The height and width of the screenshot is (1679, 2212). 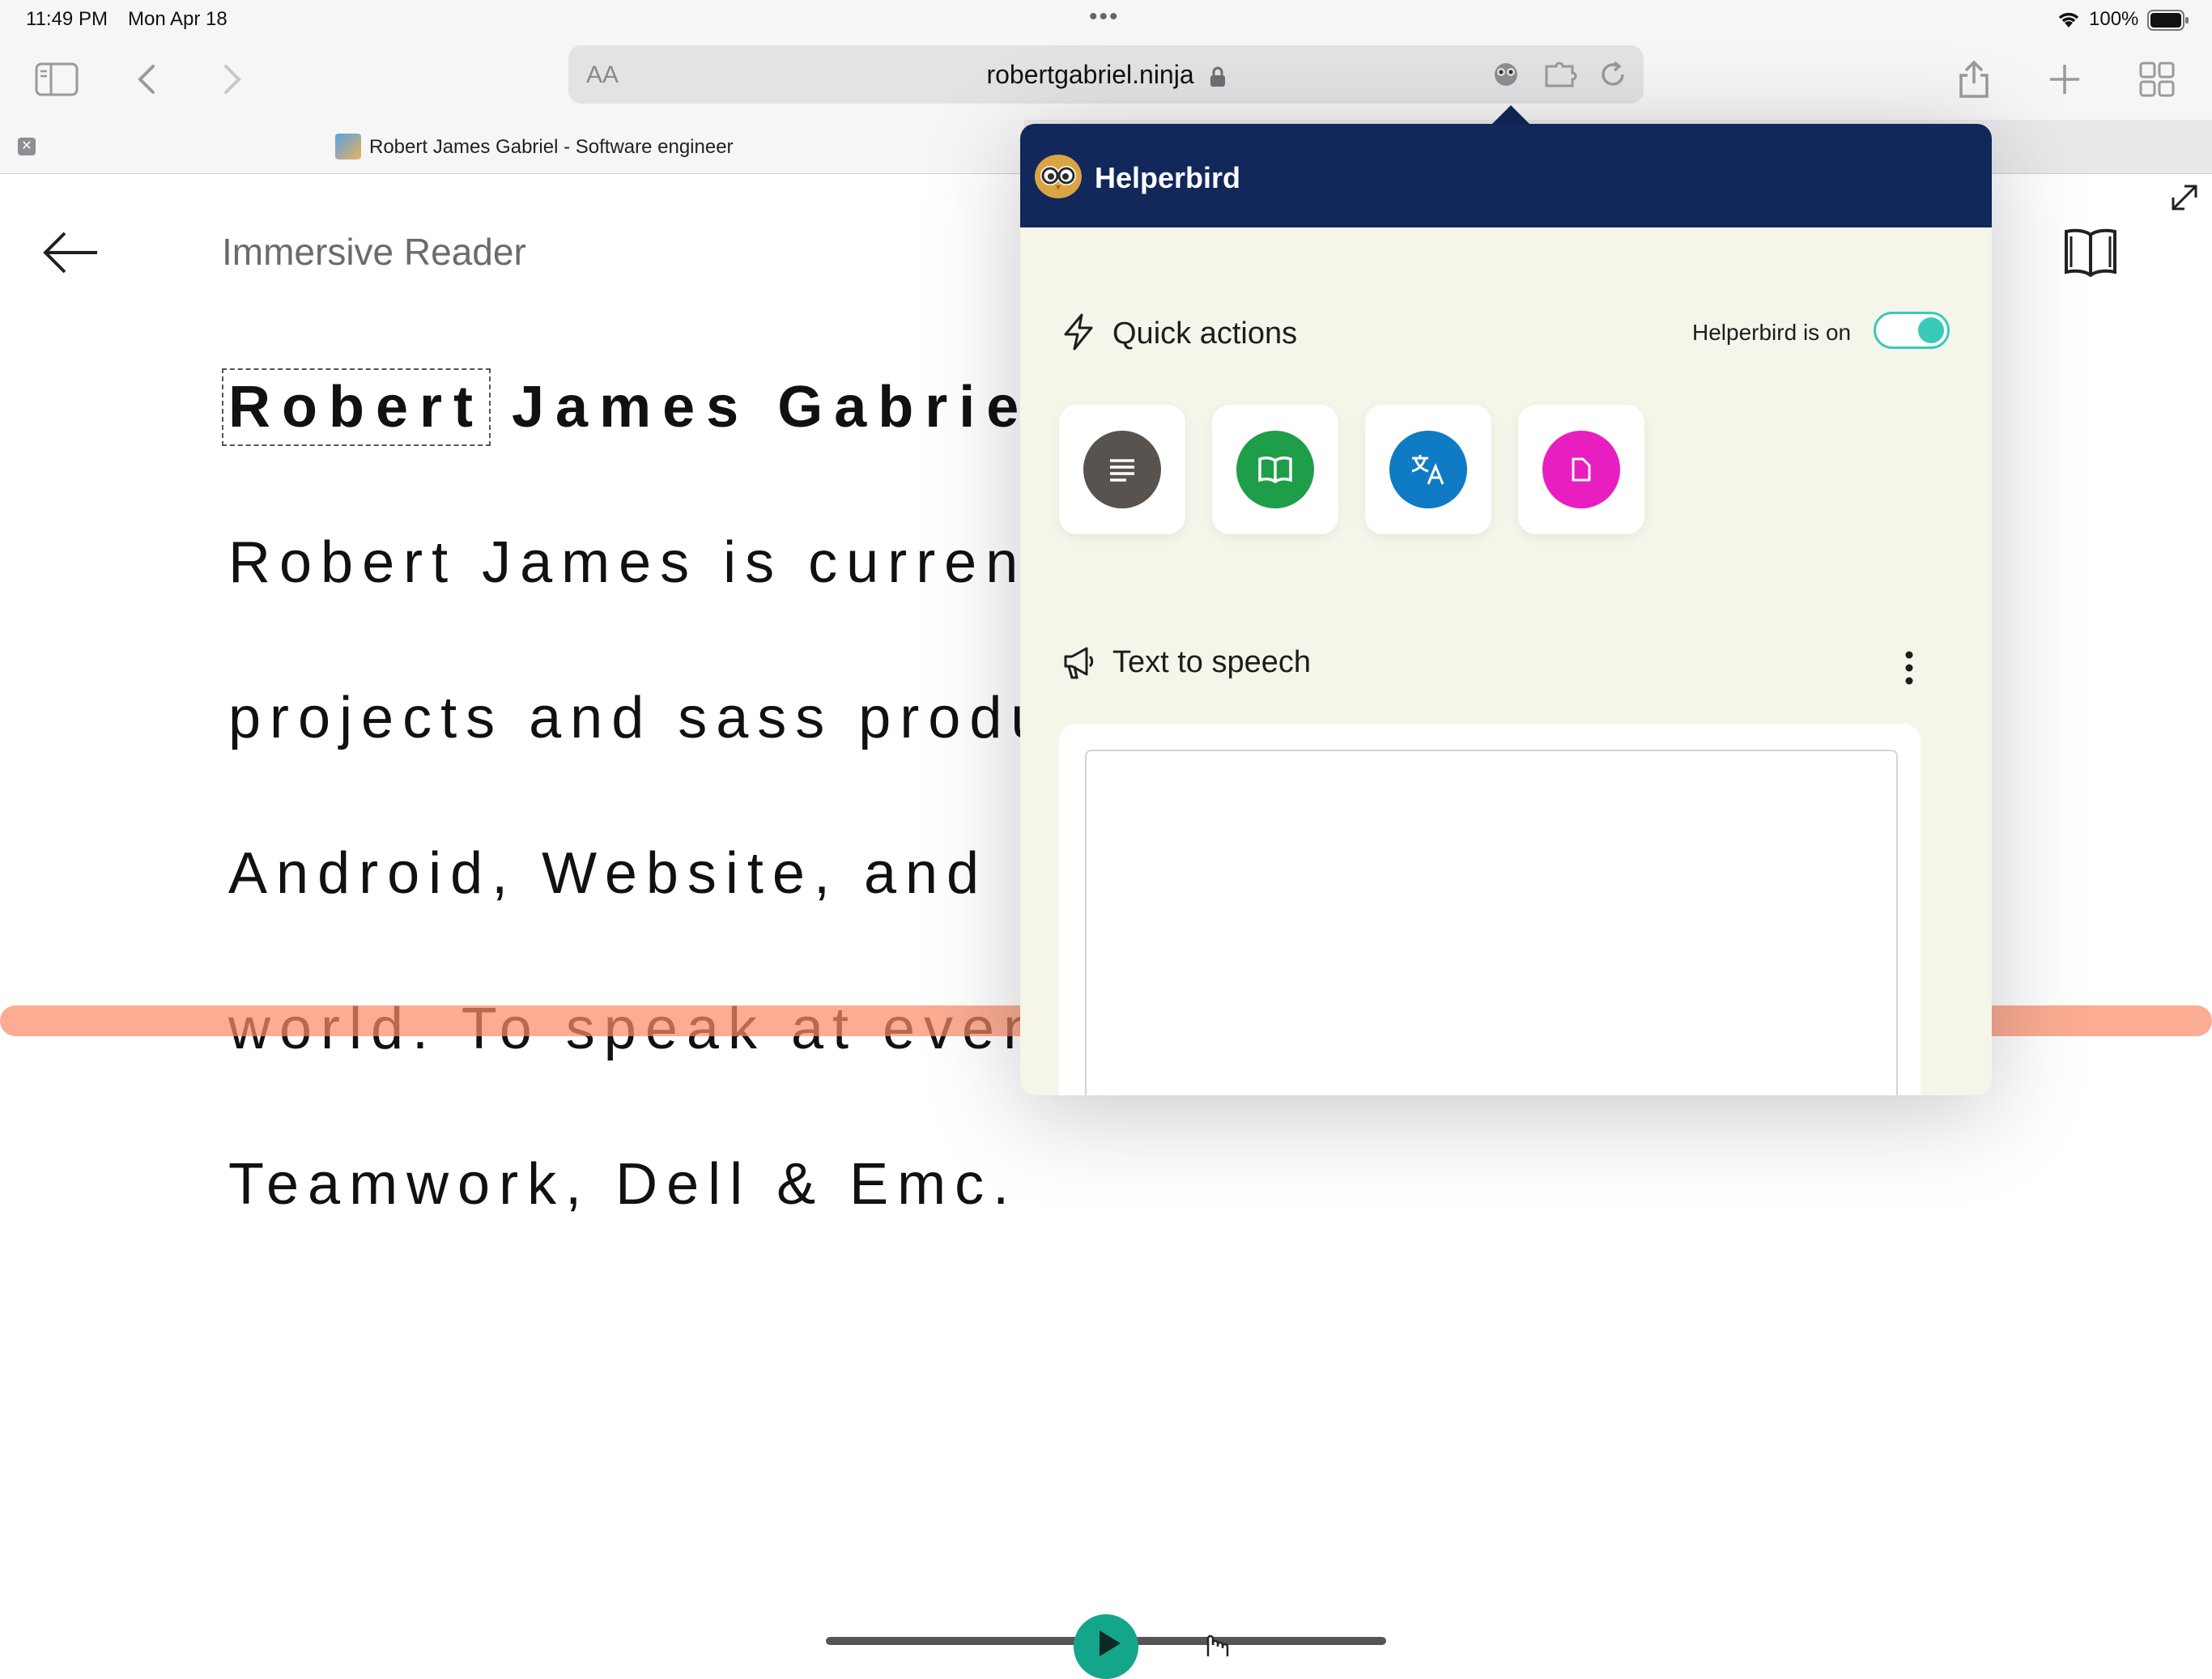 I want to click on tab-favicon-icon, so click(x=348, y=146).